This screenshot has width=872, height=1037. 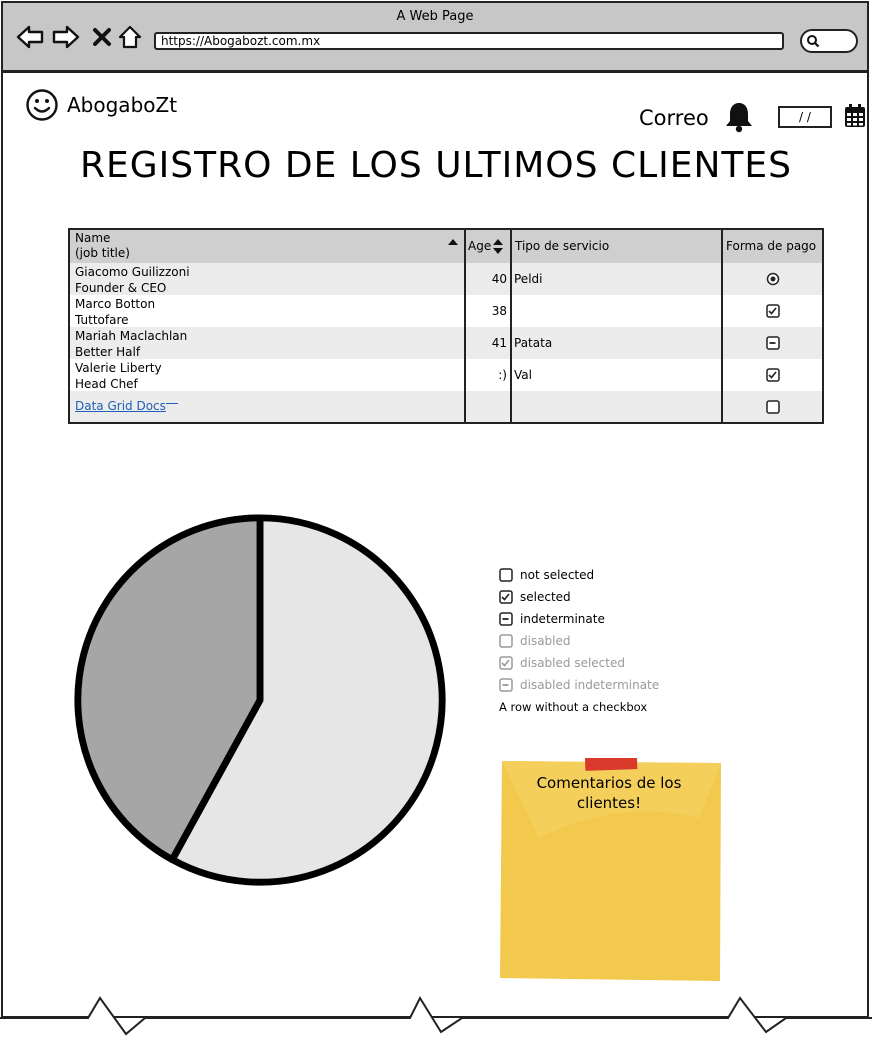 I want to click on table-row: Mariah Maclachlan Better Half 41 Patata, so click(x=446, y=343).